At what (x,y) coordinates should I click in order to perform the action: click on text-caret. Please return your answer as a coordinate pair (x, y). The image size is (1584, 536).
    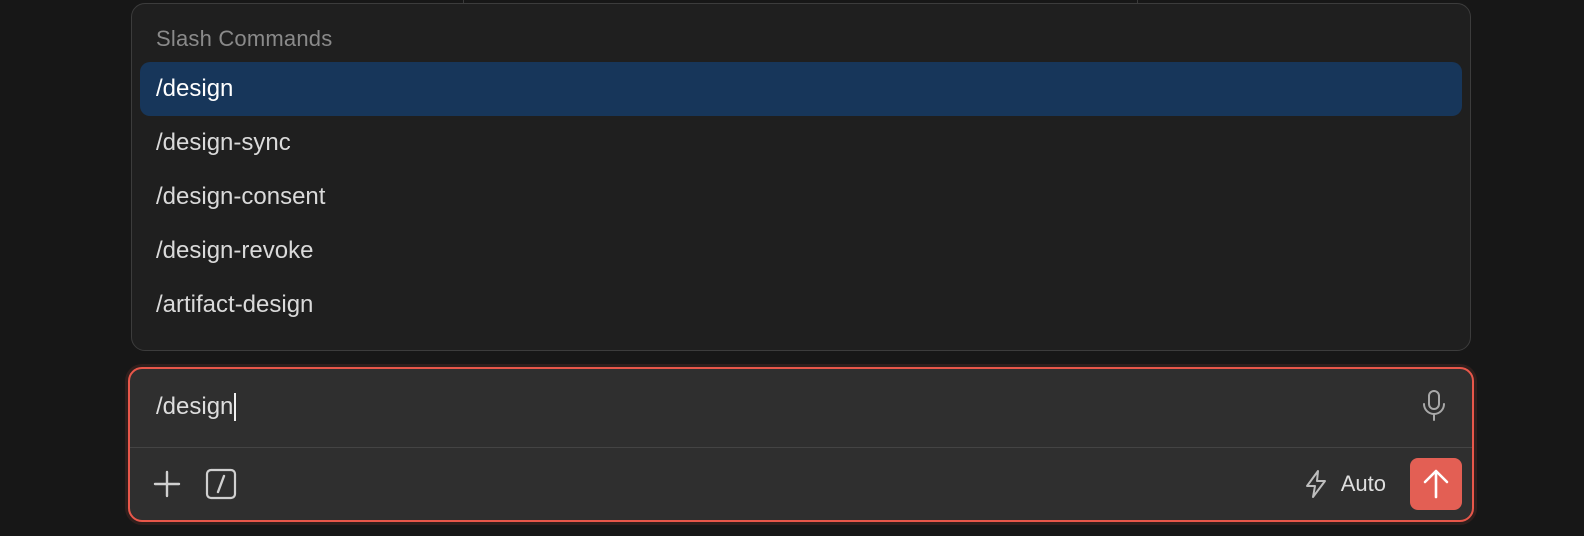
    Looking at the image, I should click on (235, 407).